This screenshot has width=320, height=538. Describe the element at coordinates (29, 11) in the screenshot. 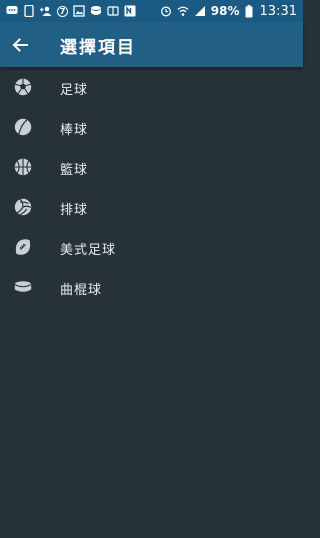

I see `tablet-icon` at that location.